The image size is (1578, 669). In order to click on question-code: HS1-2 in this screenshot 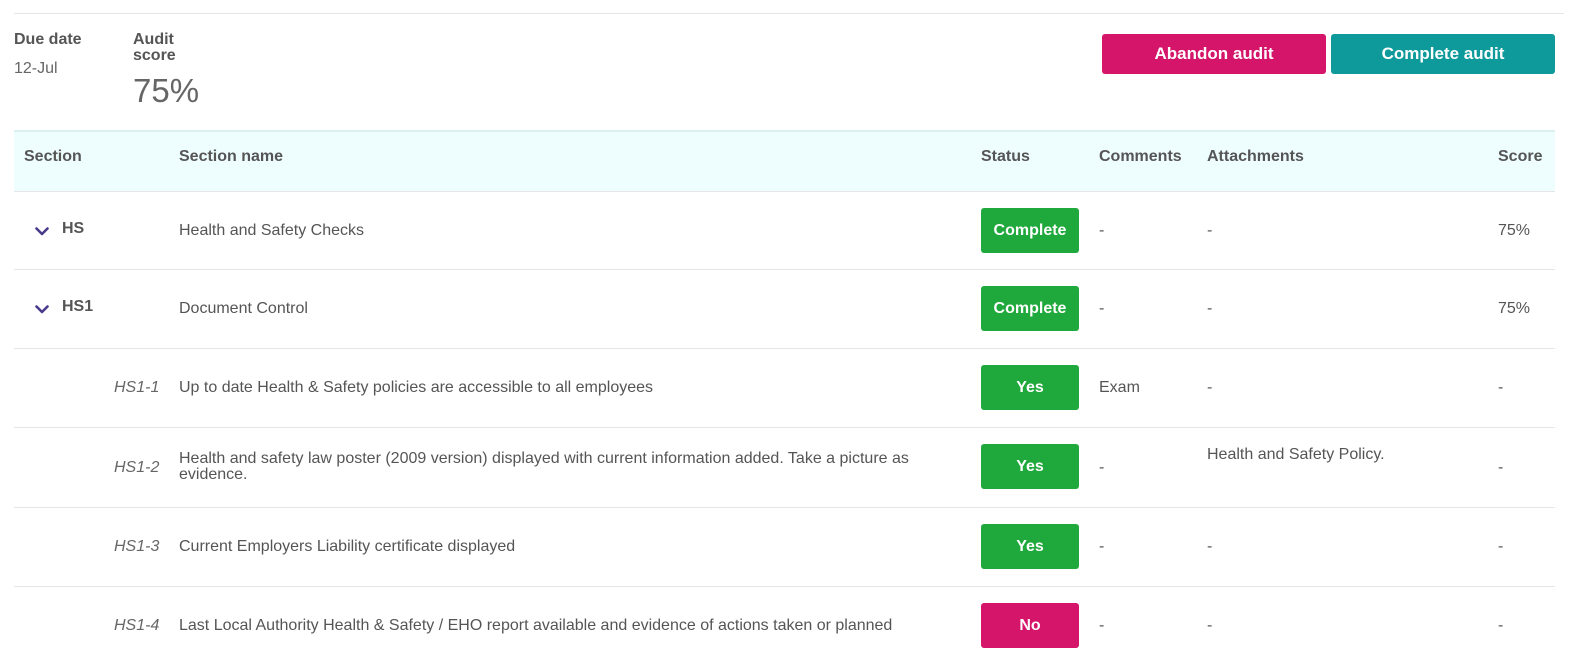, I will do `click(137, 467)`.